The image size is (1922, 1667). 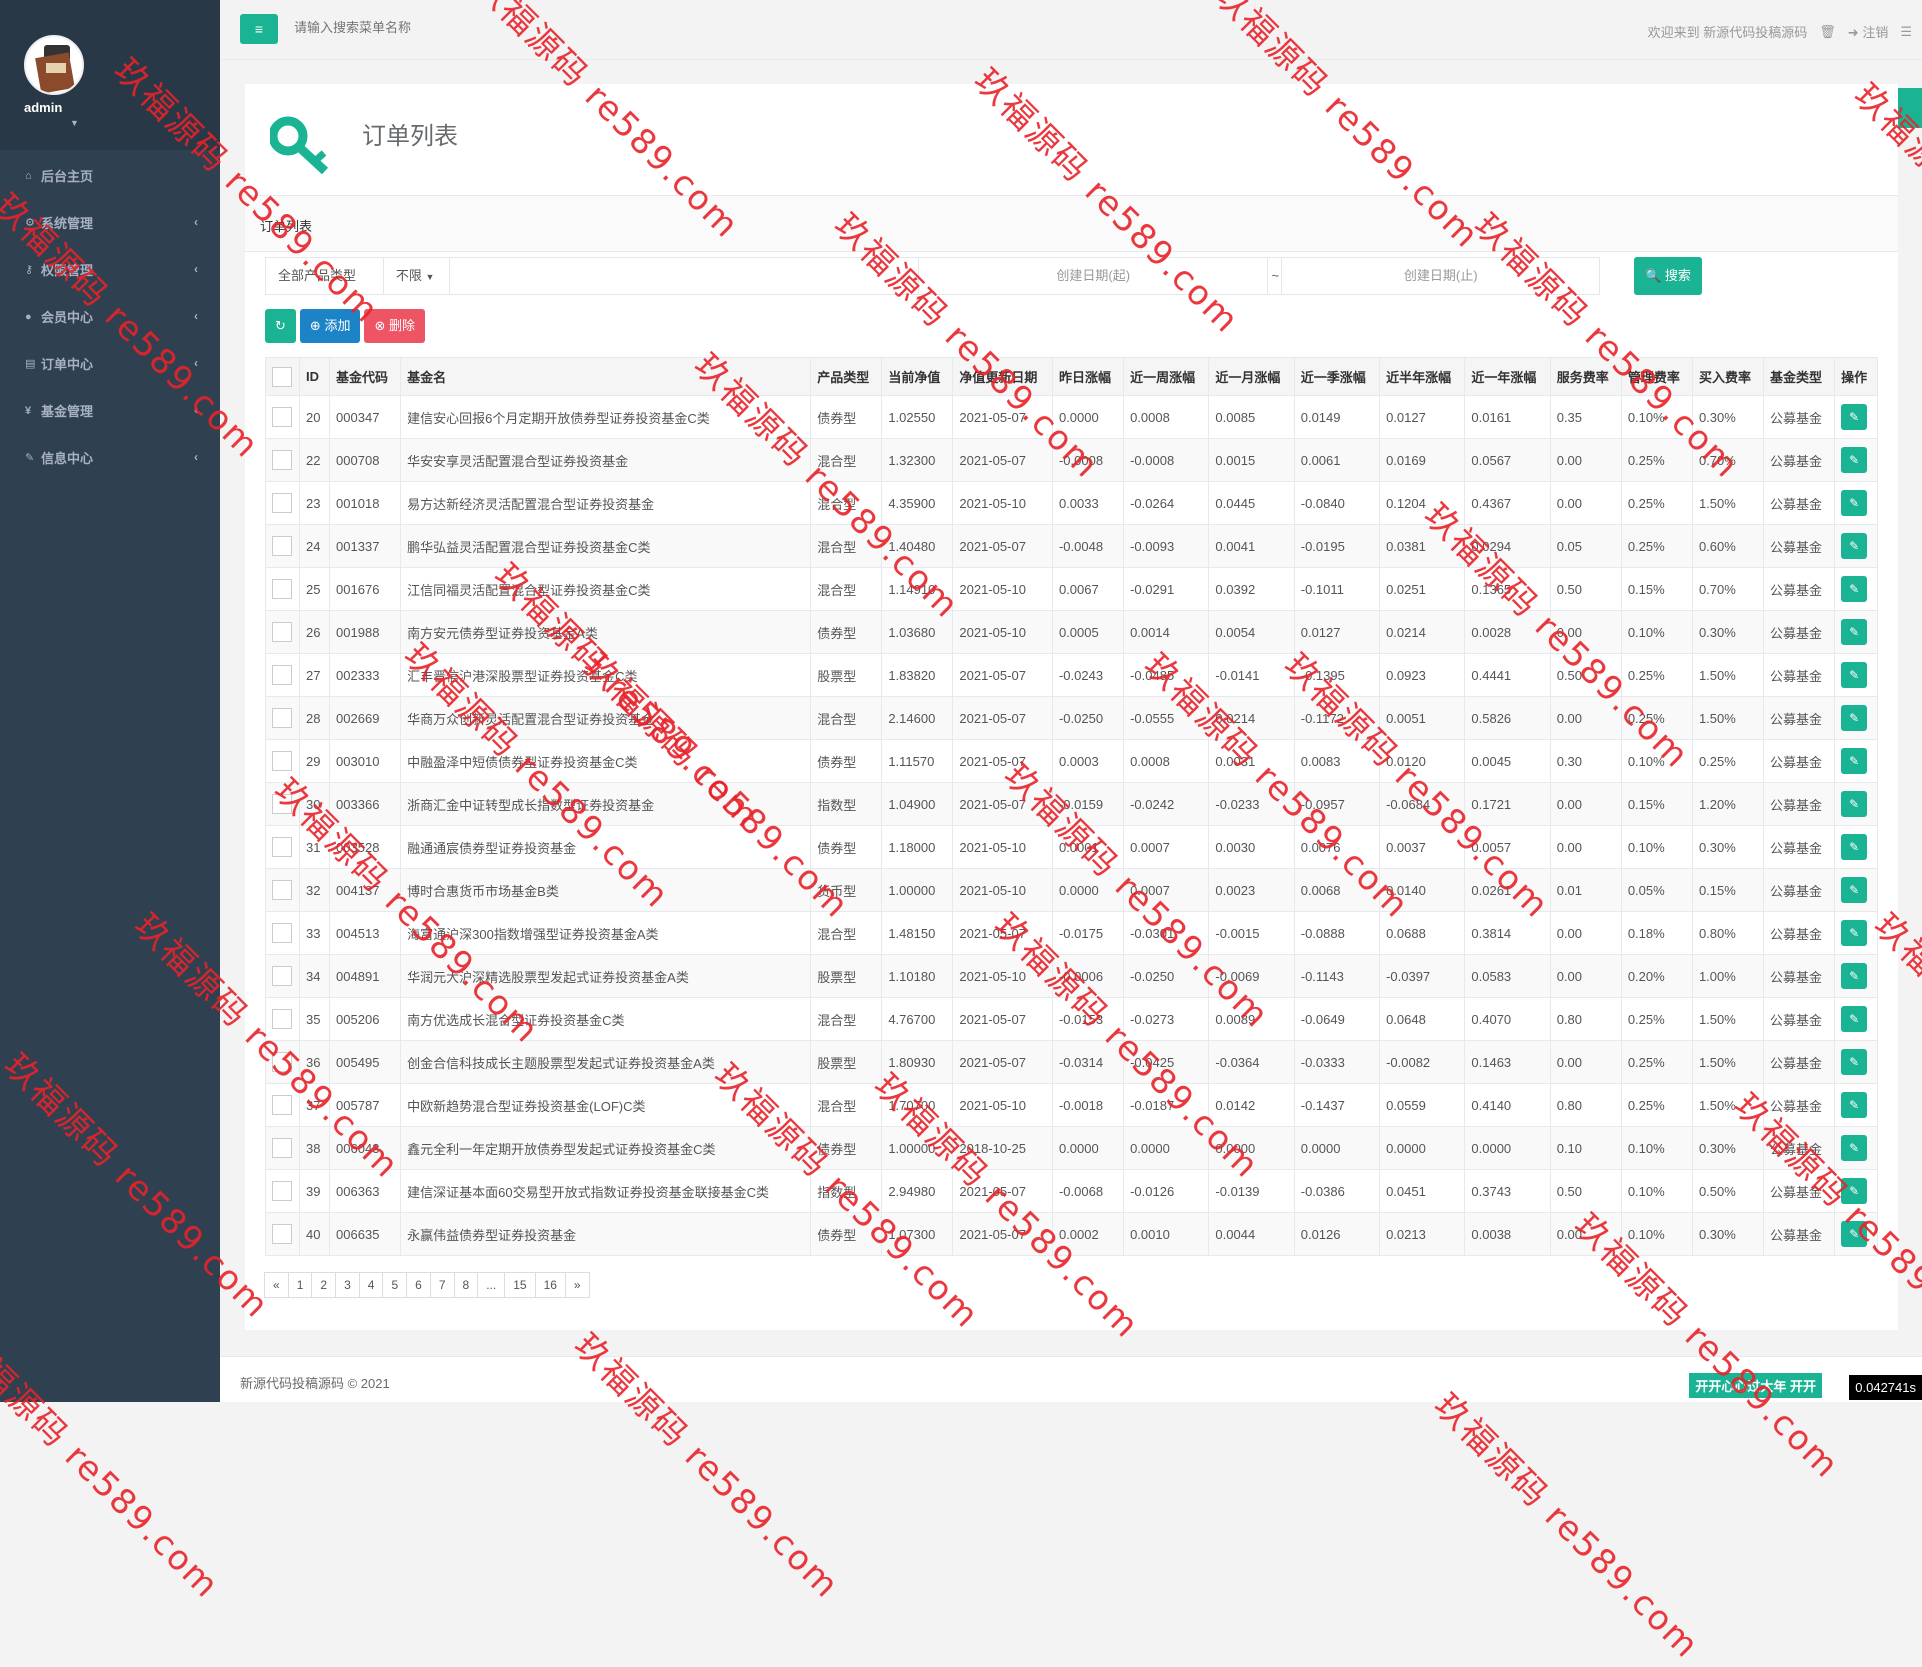 I want to click on sidebar-item-3: ● 会员中心 ‹, so click(x=110, y=316).